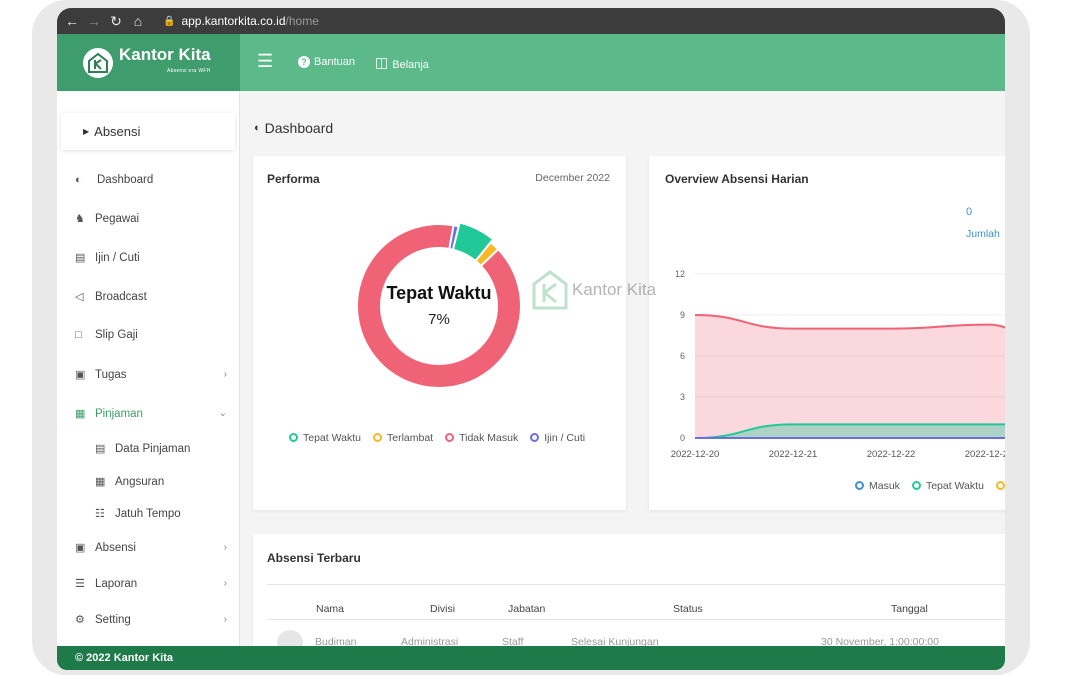 The image size is (1071, 675). What do you see at coordinates (382, 62) in the screenshot?
I see `store-icon: ◫` at bounding box center [382, 62].